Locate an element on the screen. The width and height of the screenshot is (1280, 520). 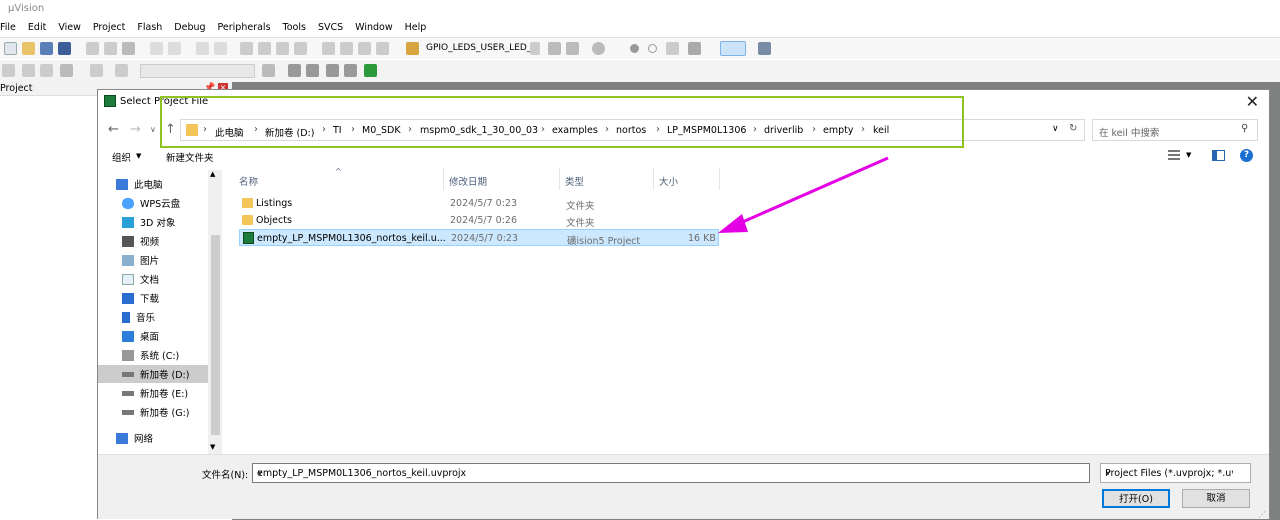
manage-components-icon is located at coordinates (312, 70).